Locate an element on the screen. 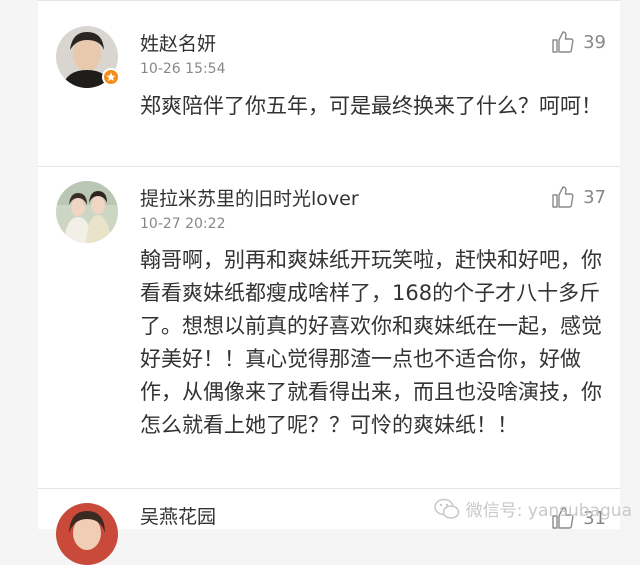  comment-text: 郑爽陪伴了你五年，可是最终换来了什么？呵呵！ is located at coordinates (371, 106).